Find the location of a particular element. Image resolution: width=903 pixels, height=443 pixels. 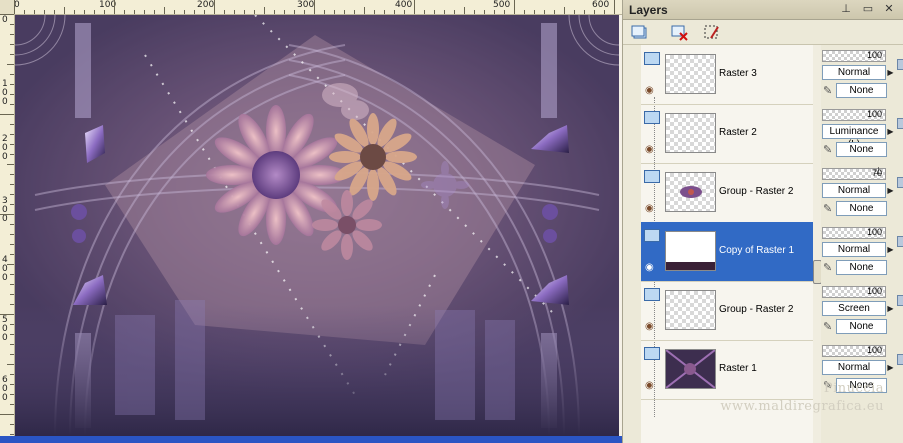

layer-row-group-raster-2-screen: ◉ Group - Raster 2 is located at coordinates (727, 311).